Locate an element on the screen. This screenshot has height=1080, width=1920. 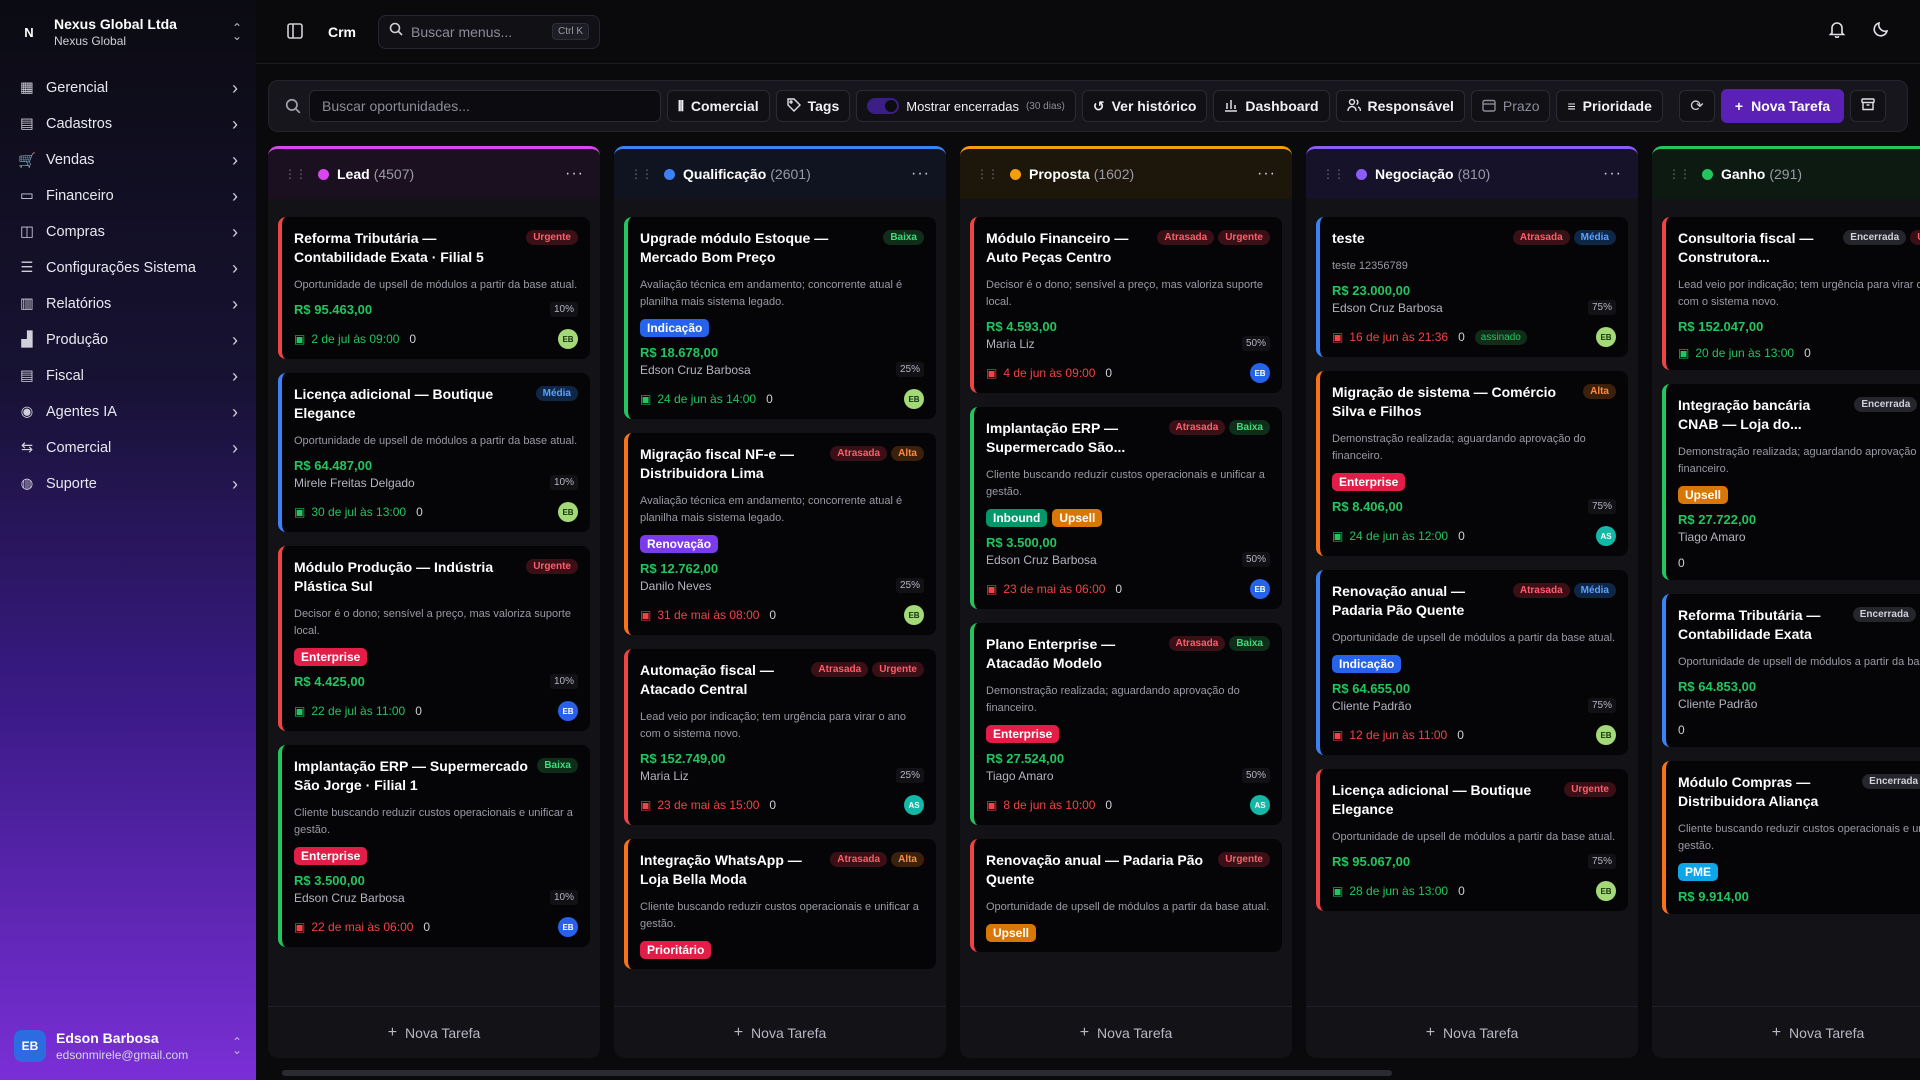
prioridade-filter-button: ≡ Prioridade is located at coordinates (1609, 106).